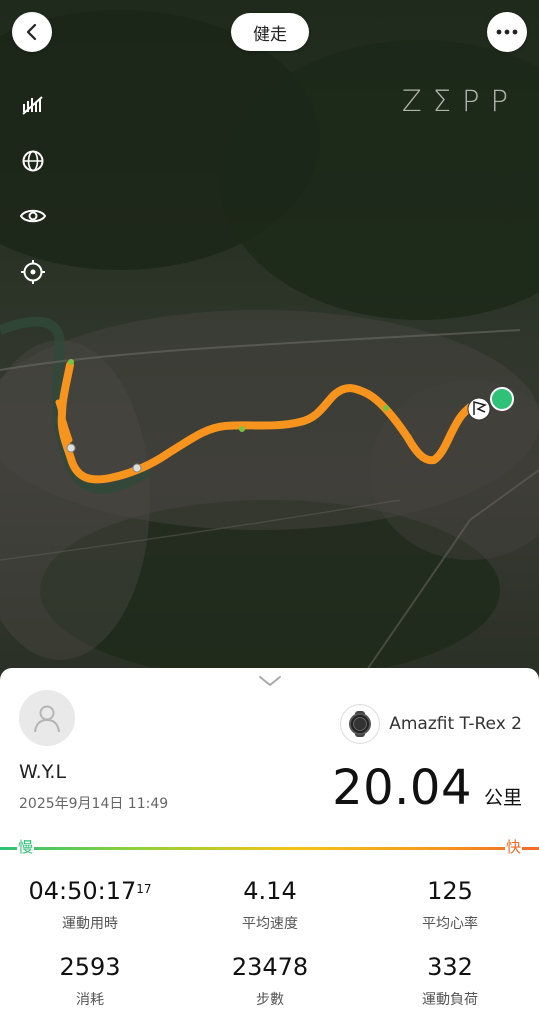 Image resolution: width=539 pixels, height=1024 pixels. I want to click on recenter-button, so click(33, 272).